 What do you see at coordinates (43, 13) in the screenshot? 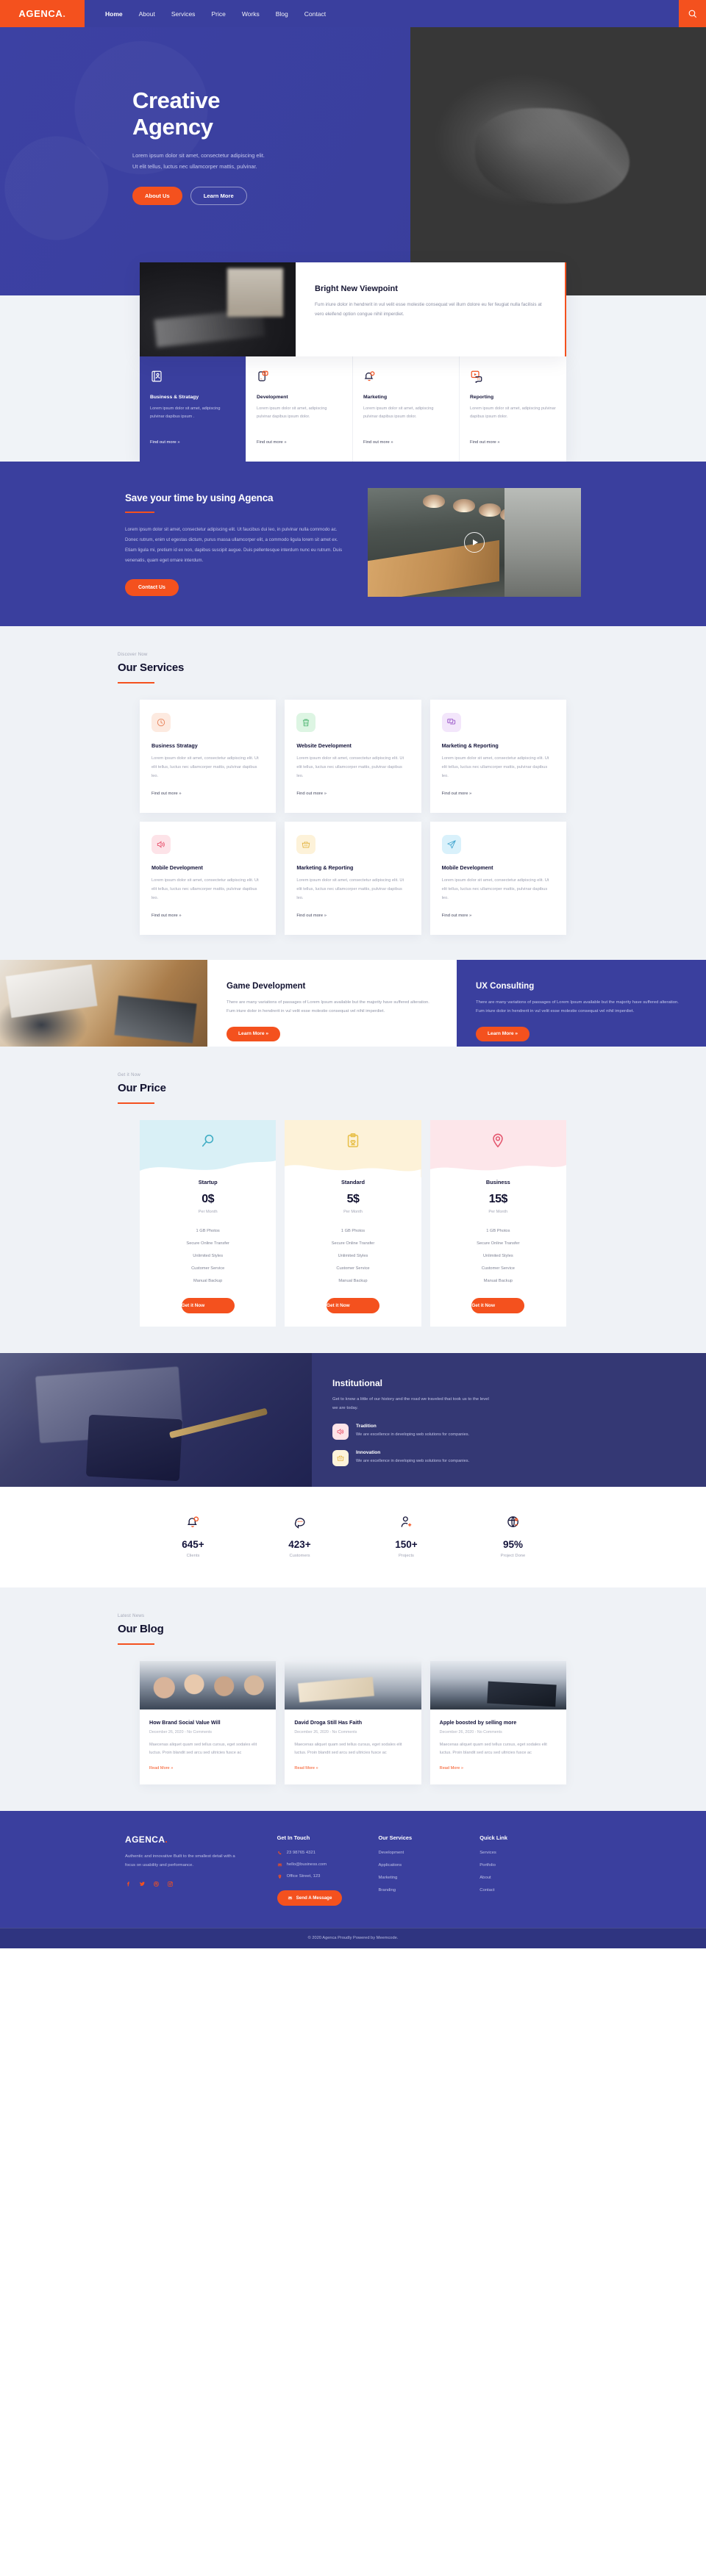
I see `logo: AGENCA.` at bounding box center [43, 13].